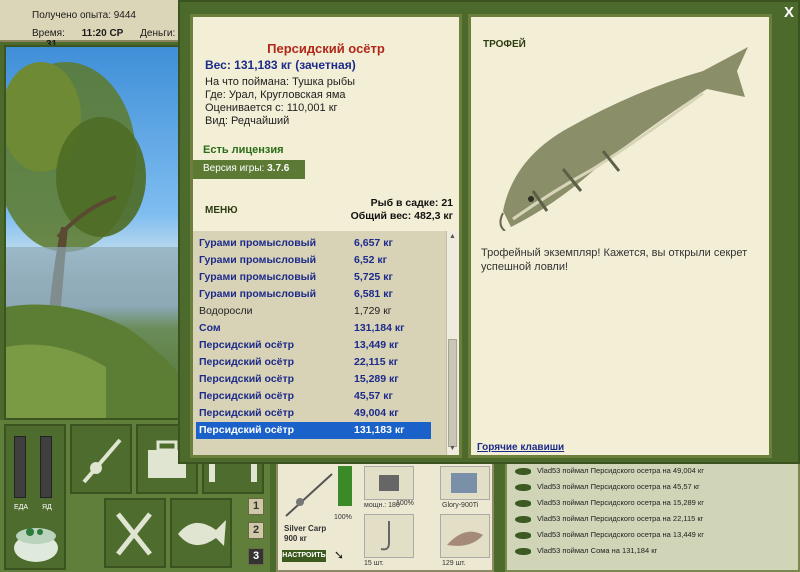  What do you see at coordinates (102, 33) in the screenshot?
I see `time-value: 11:20 СР` at bounding box center [102, 33].